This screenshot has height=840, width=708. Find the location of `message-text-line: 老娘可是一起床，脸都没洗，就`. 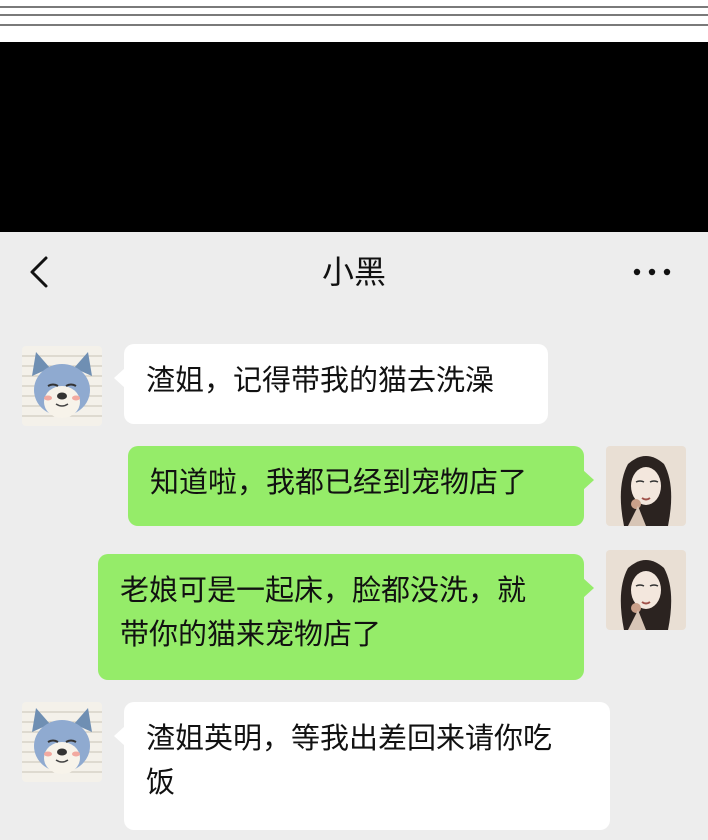

message-text-line: 老娘可是一起床，脸都没洗，就 is located at coordinates (323, 590).